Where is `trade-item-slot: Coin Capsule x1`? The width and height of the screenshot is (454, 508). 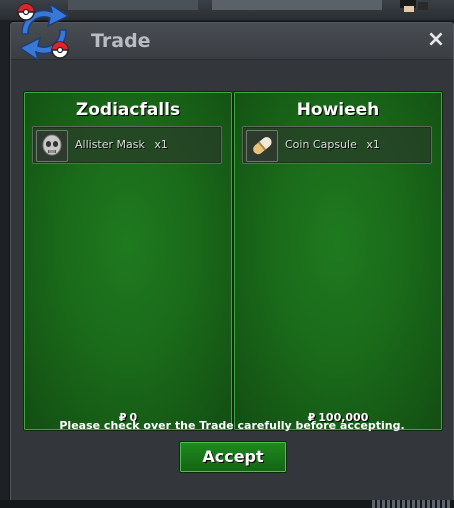 trade-item-slot: Coin Capsule x1 is located at coordinates (337, 145).